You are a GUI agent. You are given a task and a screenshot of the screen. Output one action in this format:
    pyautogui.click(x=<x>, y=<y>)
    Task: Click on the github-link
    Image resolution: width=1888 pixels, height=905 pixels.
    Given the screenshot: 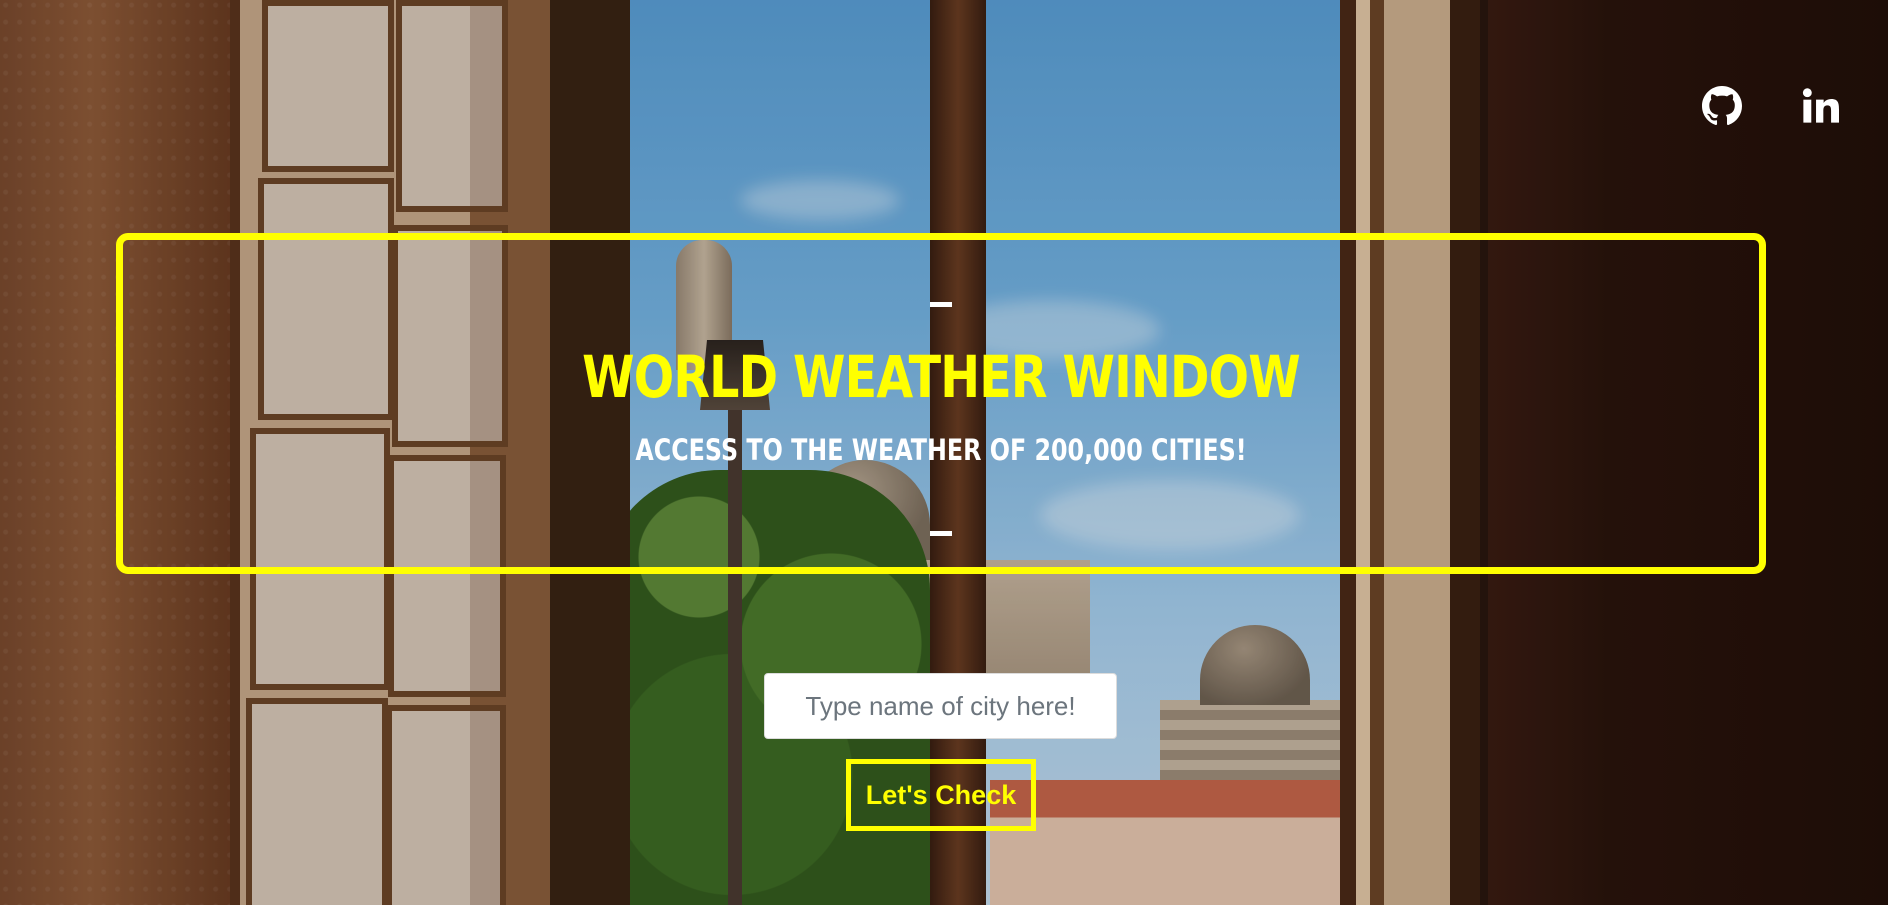 What is the action you would take?
    pyautogui.click(x=1722, y=108)
    